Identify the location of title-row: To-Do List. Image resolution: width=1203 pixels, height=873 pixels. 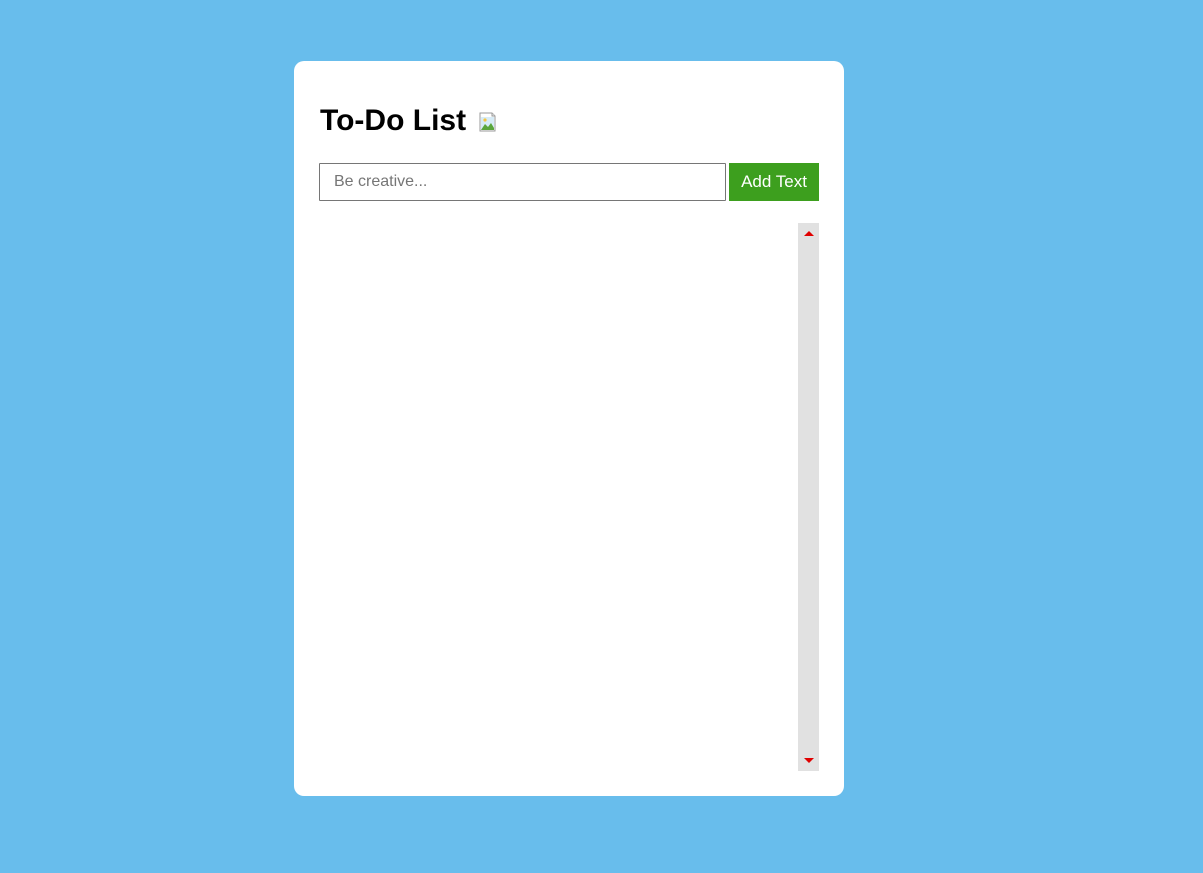
(409, 121).